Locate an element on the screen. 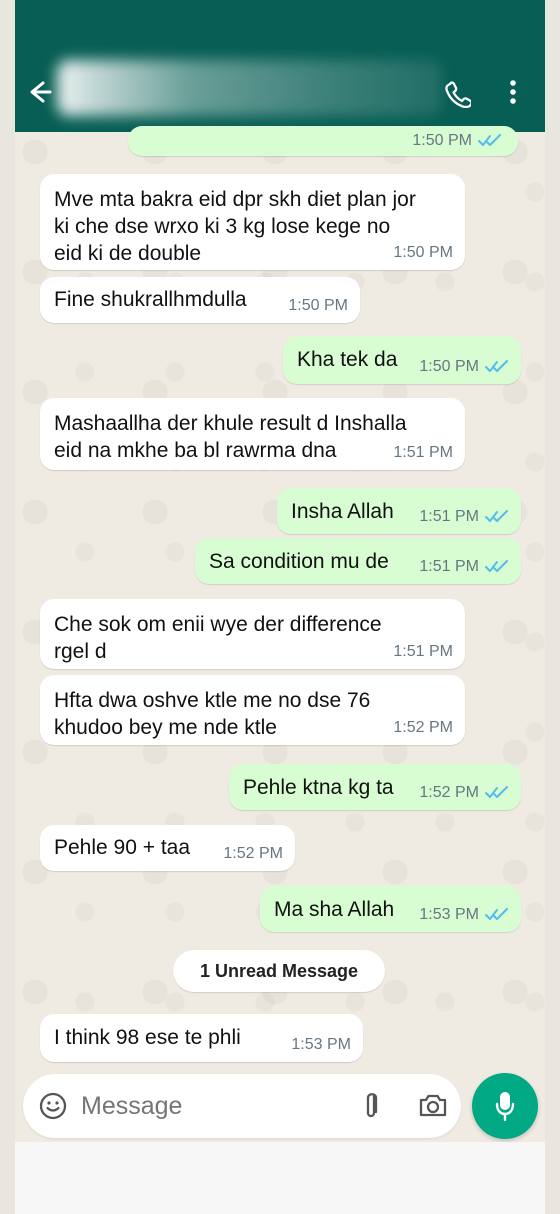 Image resolution: width=560 pixels, height=1214 pixels. message-bubble-outgoing: 1:50 PM is located at coordinates (323, 141).